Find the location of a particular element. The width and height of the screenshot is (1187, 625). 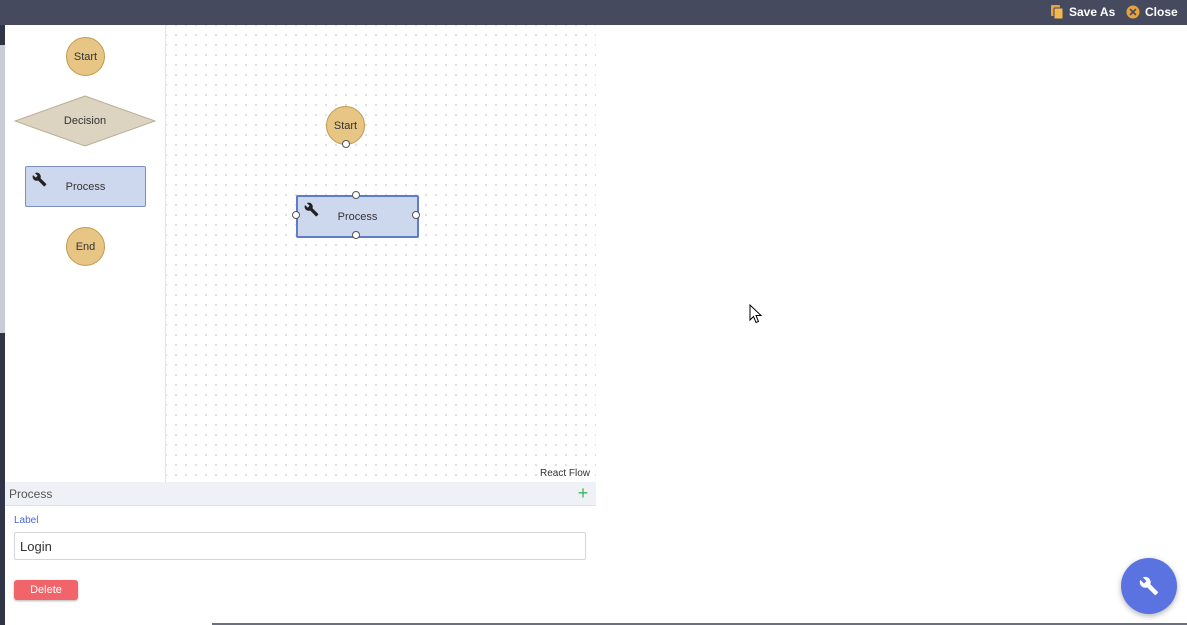

save-as-label: Save As is located at coordinates (1092, 12).